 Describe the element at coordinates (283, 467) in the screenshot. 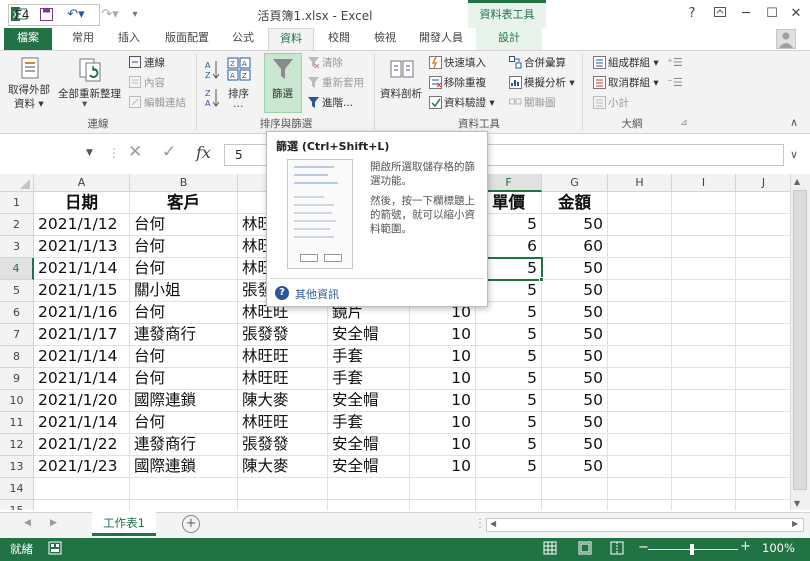

I see `table-cell: 陳大麥` at that location.